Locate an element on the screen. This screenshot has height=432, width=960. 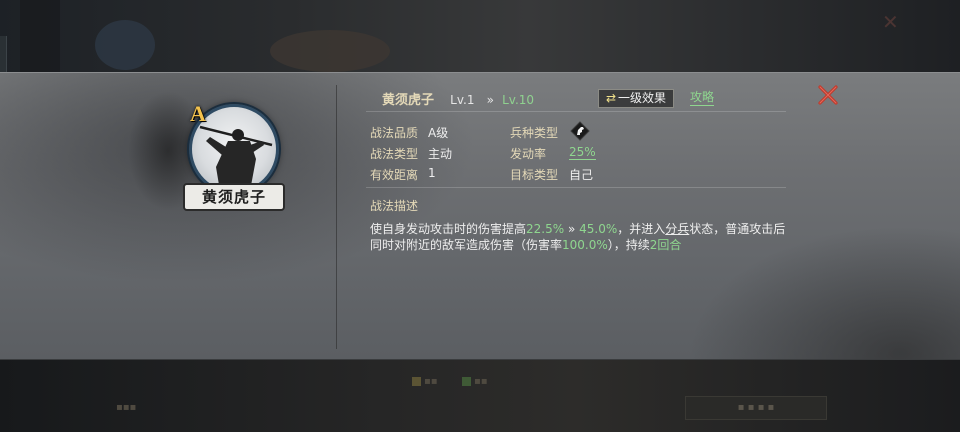
split-troops-status-link: 分兵 is located at coordinates (677, 229).